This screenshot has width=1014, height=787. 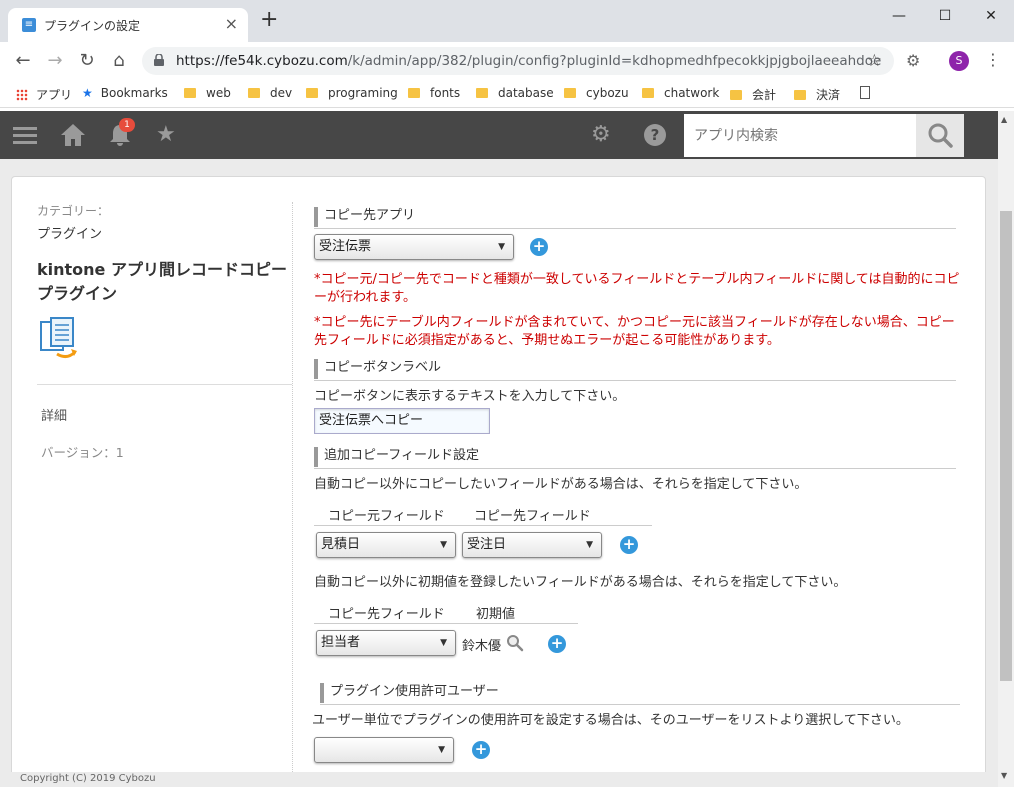 I want to click on tab-close-icon: ×, so click(x=231, y=23).